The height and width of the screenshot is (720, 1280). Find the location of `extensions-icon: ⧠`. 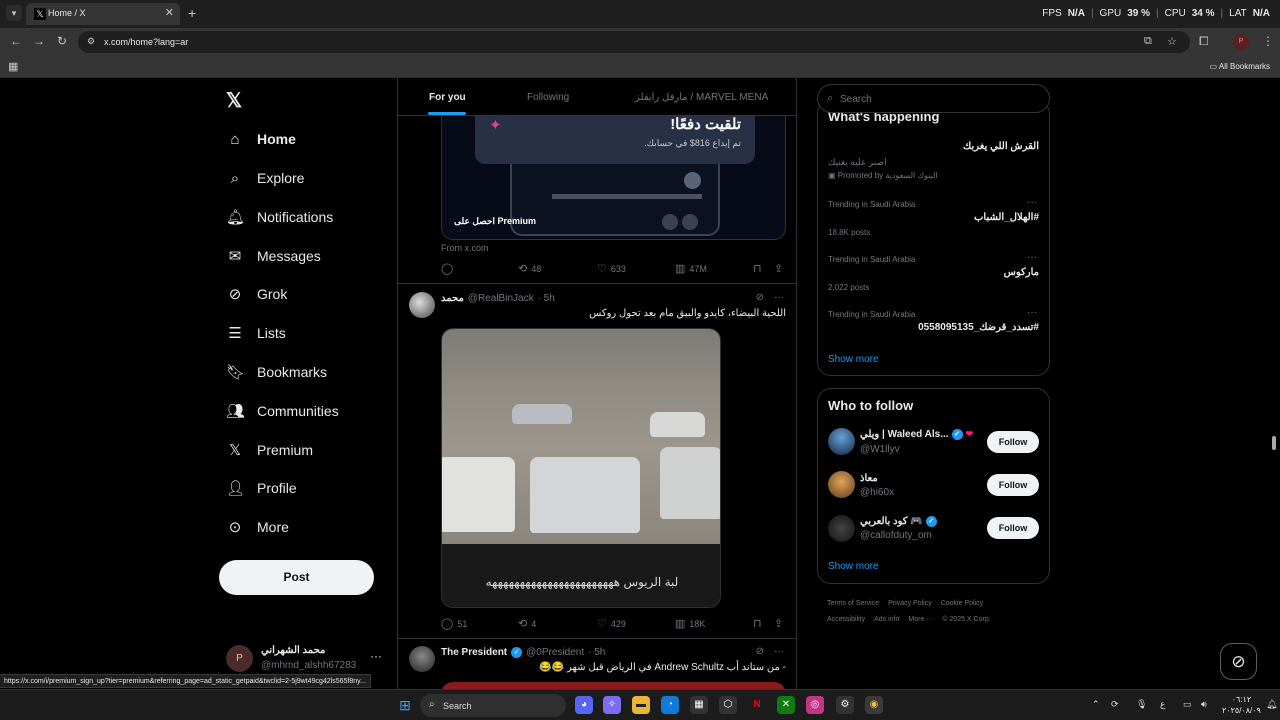

extensions-icon: ⧠ is located at coordinates (1204, 41).